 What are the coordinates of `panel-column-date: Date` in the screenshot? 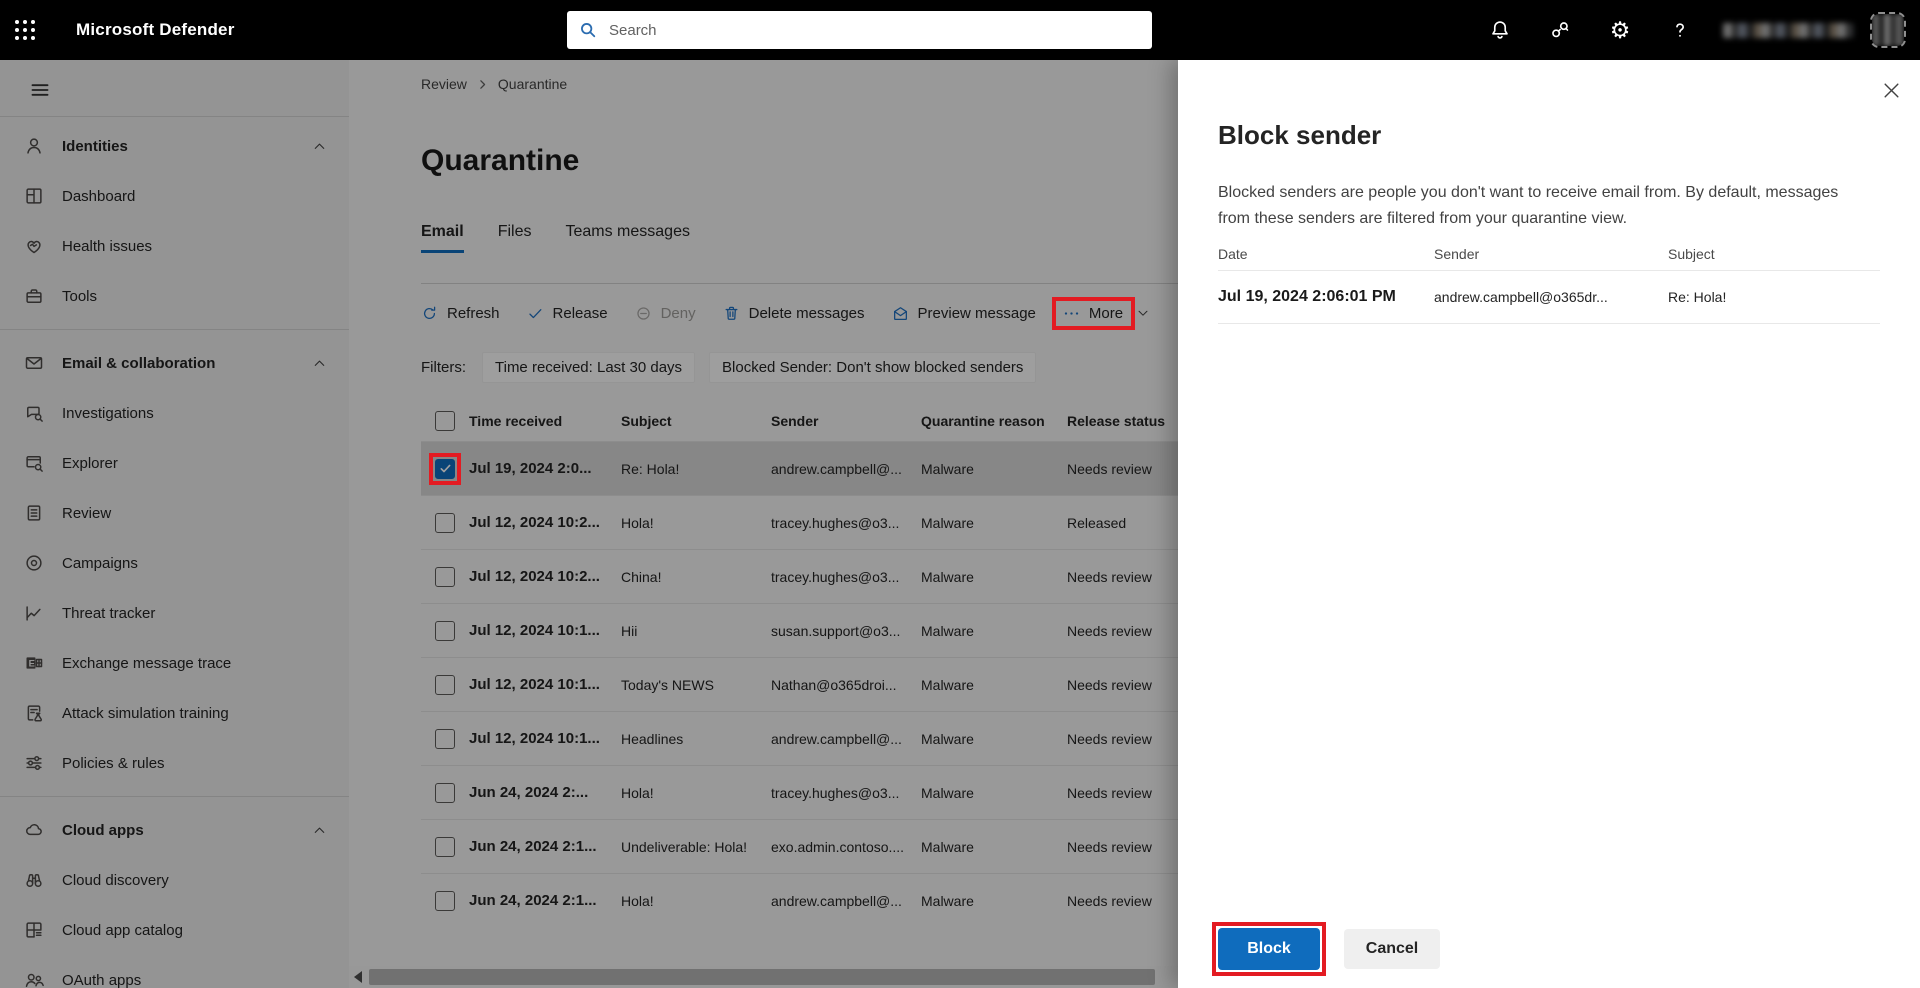 It's located at (1233, 254).